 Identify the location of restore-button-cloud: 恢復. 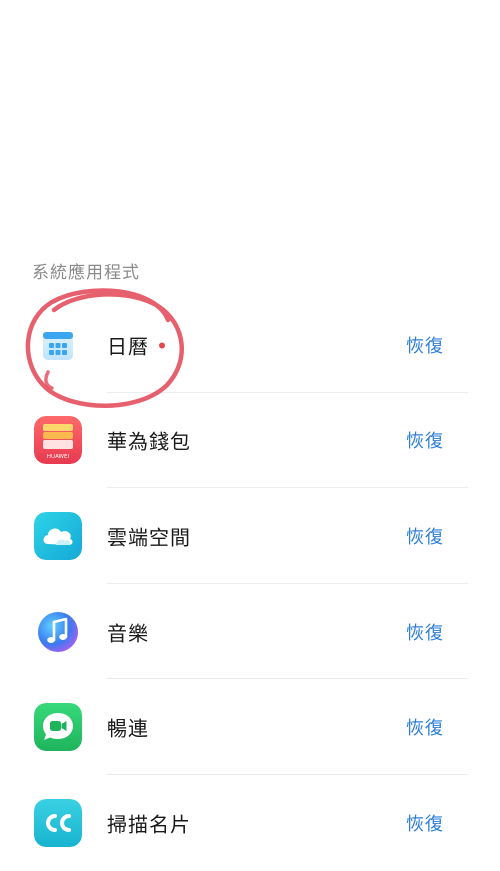
(425, 536).